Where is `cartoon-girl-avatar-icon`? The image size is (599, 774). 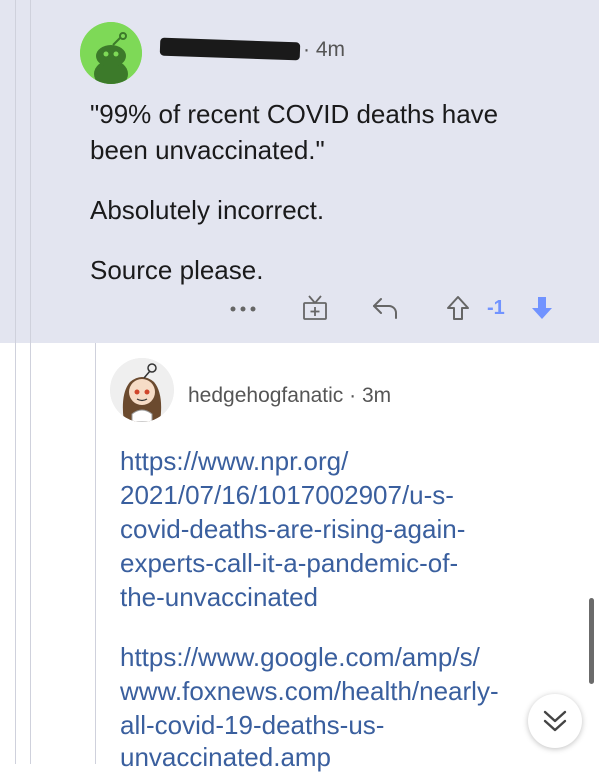 cartoon-girl-avatar-icon is located at coordinates (142, 390).